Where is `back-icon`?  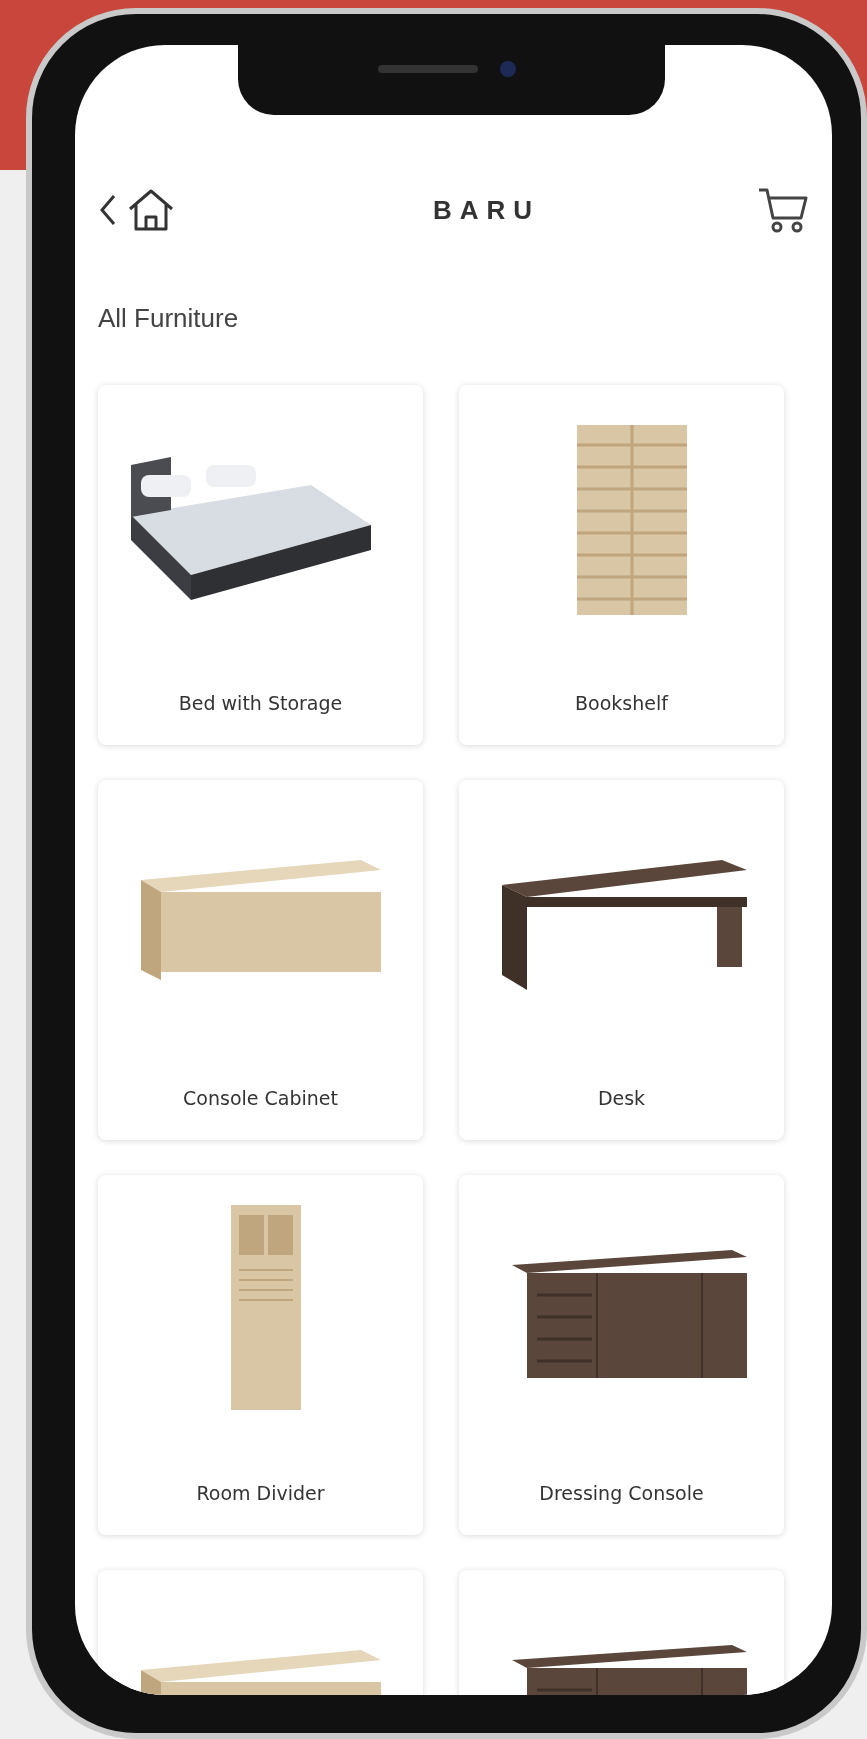
back-icon is located at coordinates (108, 210).